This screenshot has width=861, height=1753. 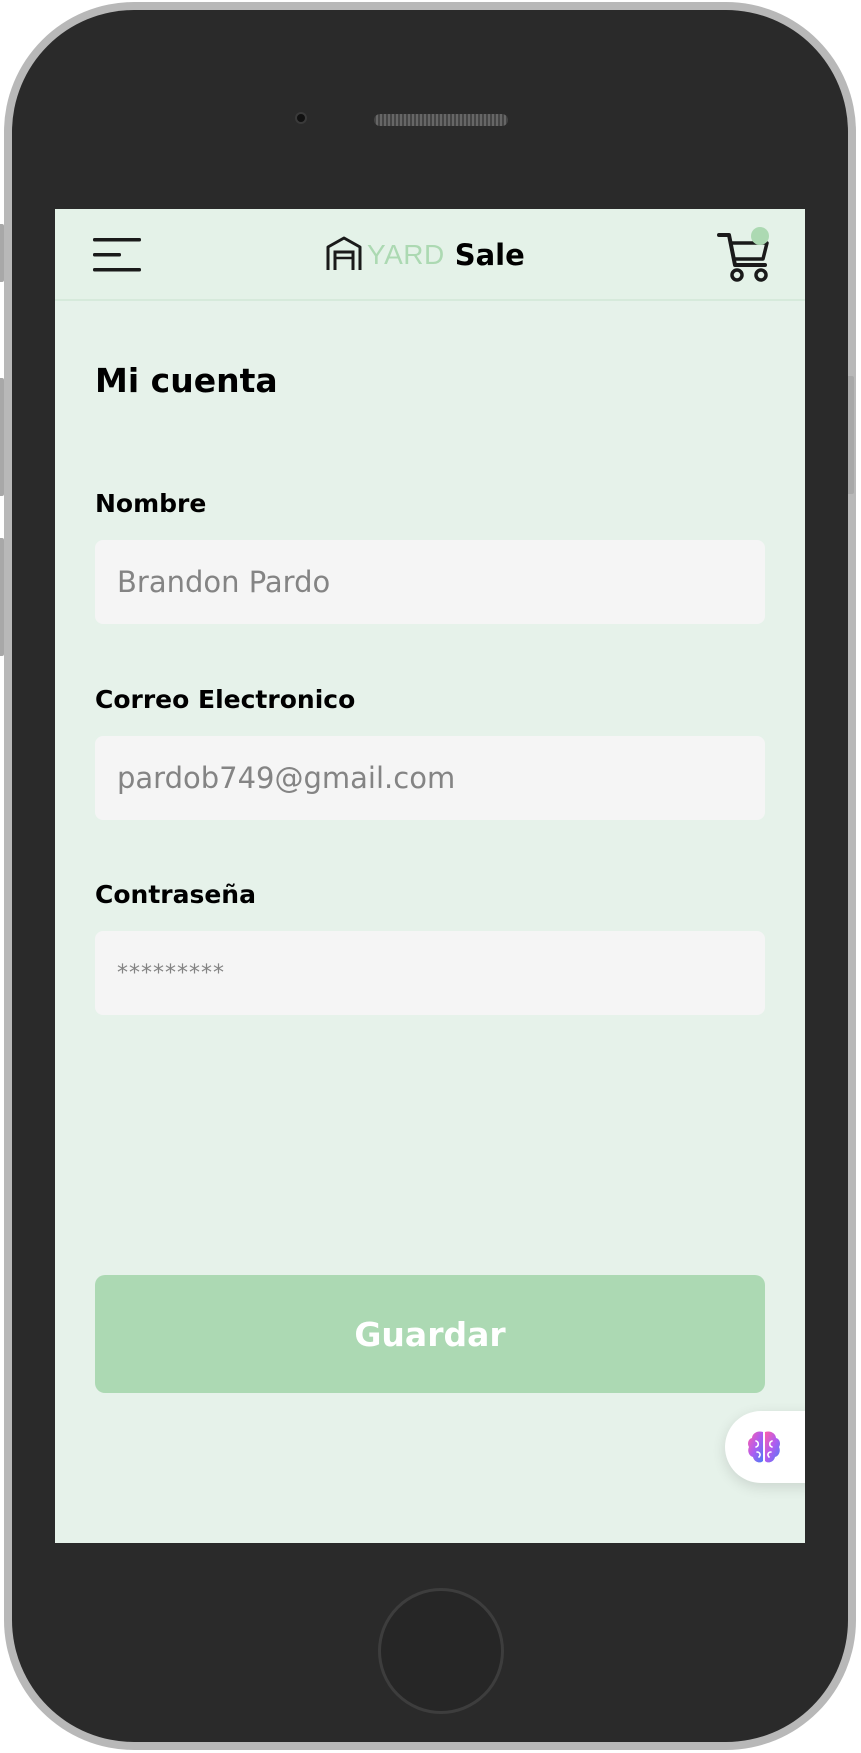 What do you see at coordinates (430, 582) in the screenshot?
I see `name-field` at bounding box center [430, 582].